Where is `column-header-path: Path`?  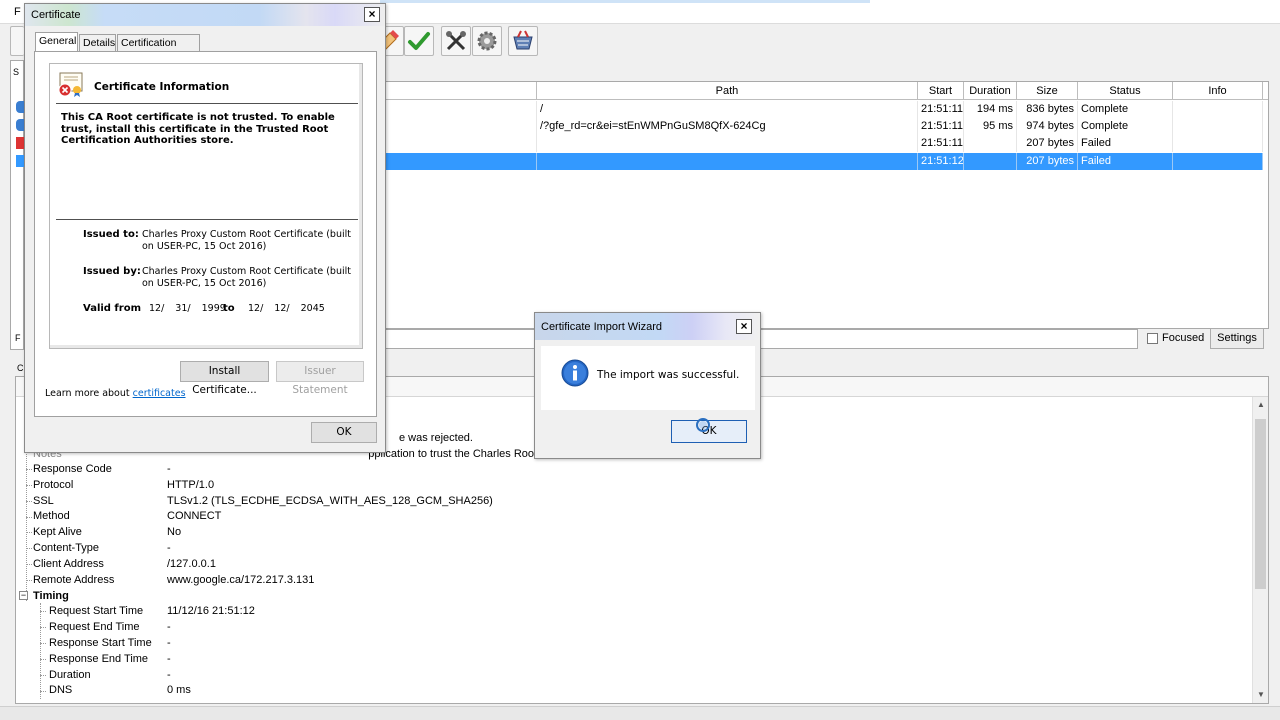 column-header-path: Path is located at coordinates (727, 91).